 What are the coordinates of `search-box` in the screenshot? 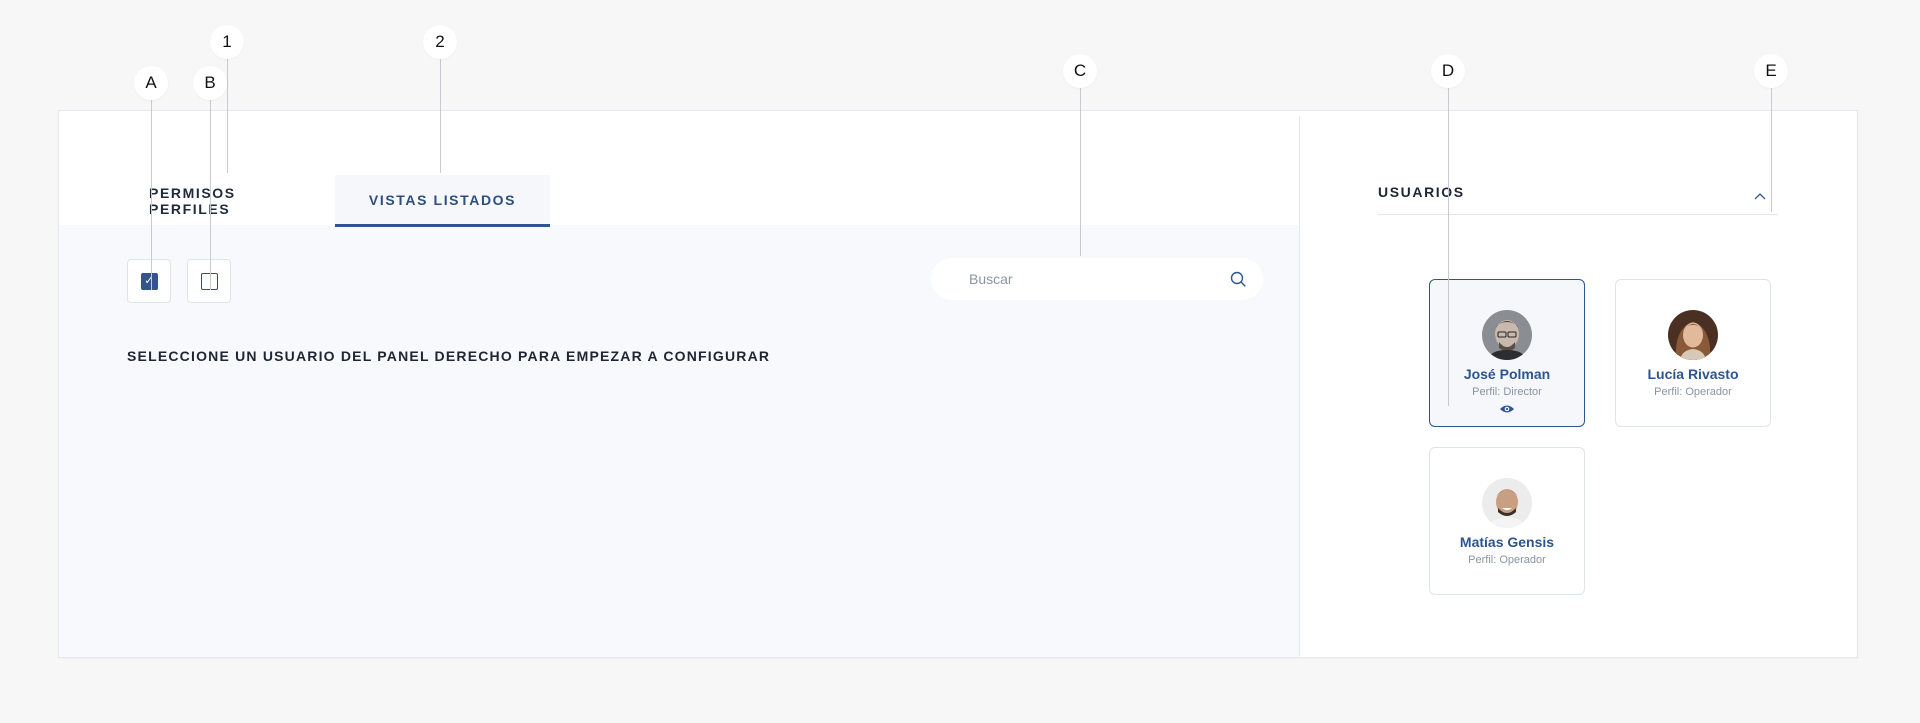 It's located at (1097, 279).